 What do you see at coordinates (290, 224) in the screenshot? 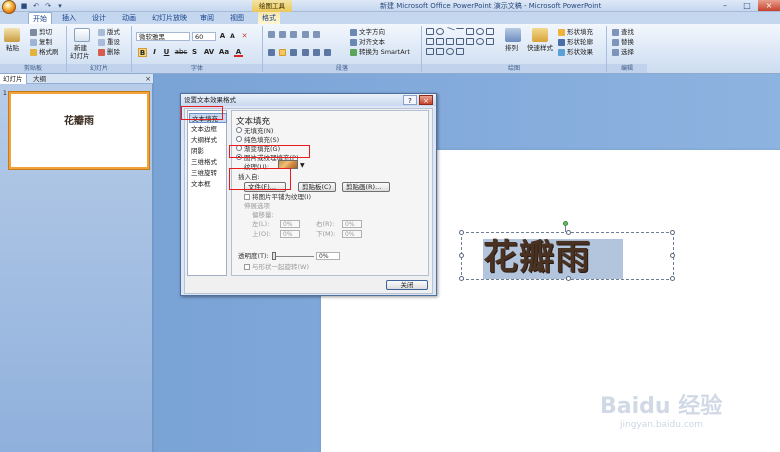
I see `offset-left-spinner: 0%` at bounding box center [290, 224].